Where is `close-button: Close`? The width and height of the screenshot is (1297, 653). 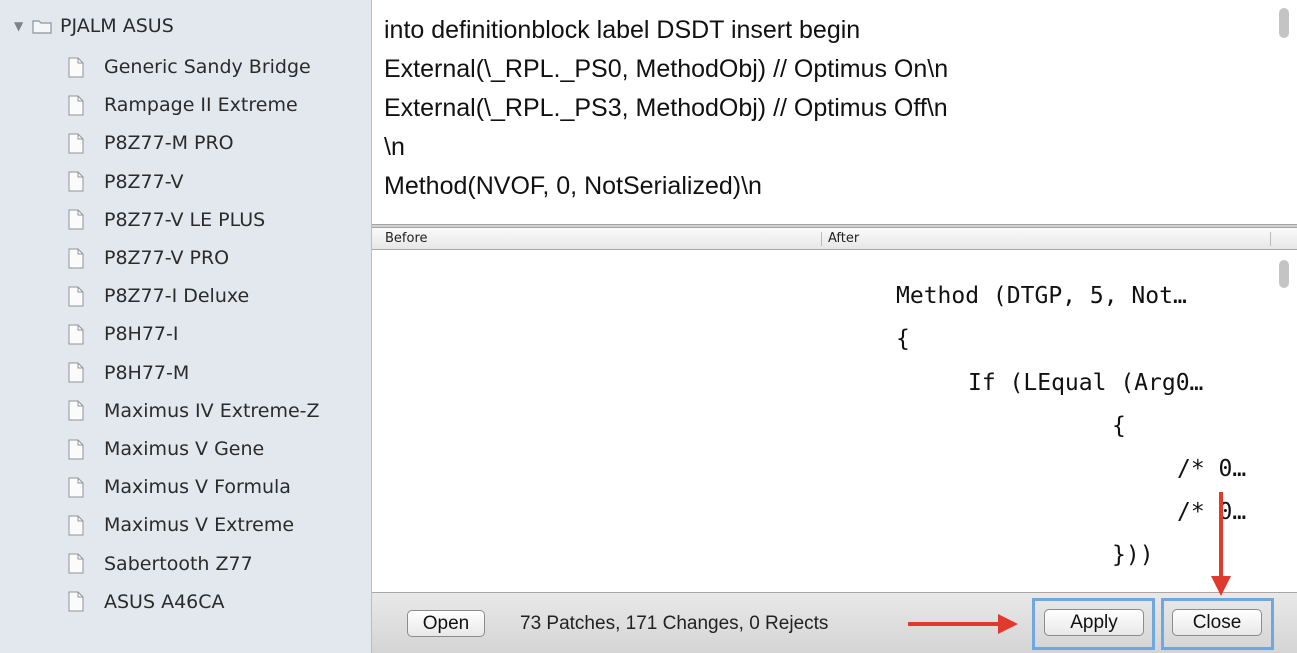
close-button: Close is located at coordinates (1217, 622).